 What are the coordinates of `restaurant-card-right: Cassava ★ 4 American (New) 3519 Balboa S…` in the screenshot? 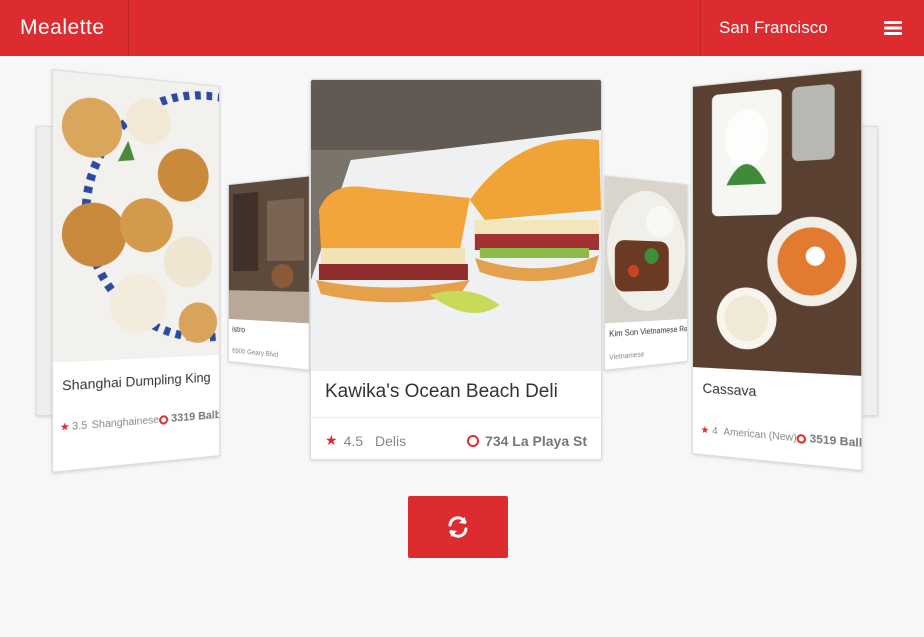 It's located at (777, 270).